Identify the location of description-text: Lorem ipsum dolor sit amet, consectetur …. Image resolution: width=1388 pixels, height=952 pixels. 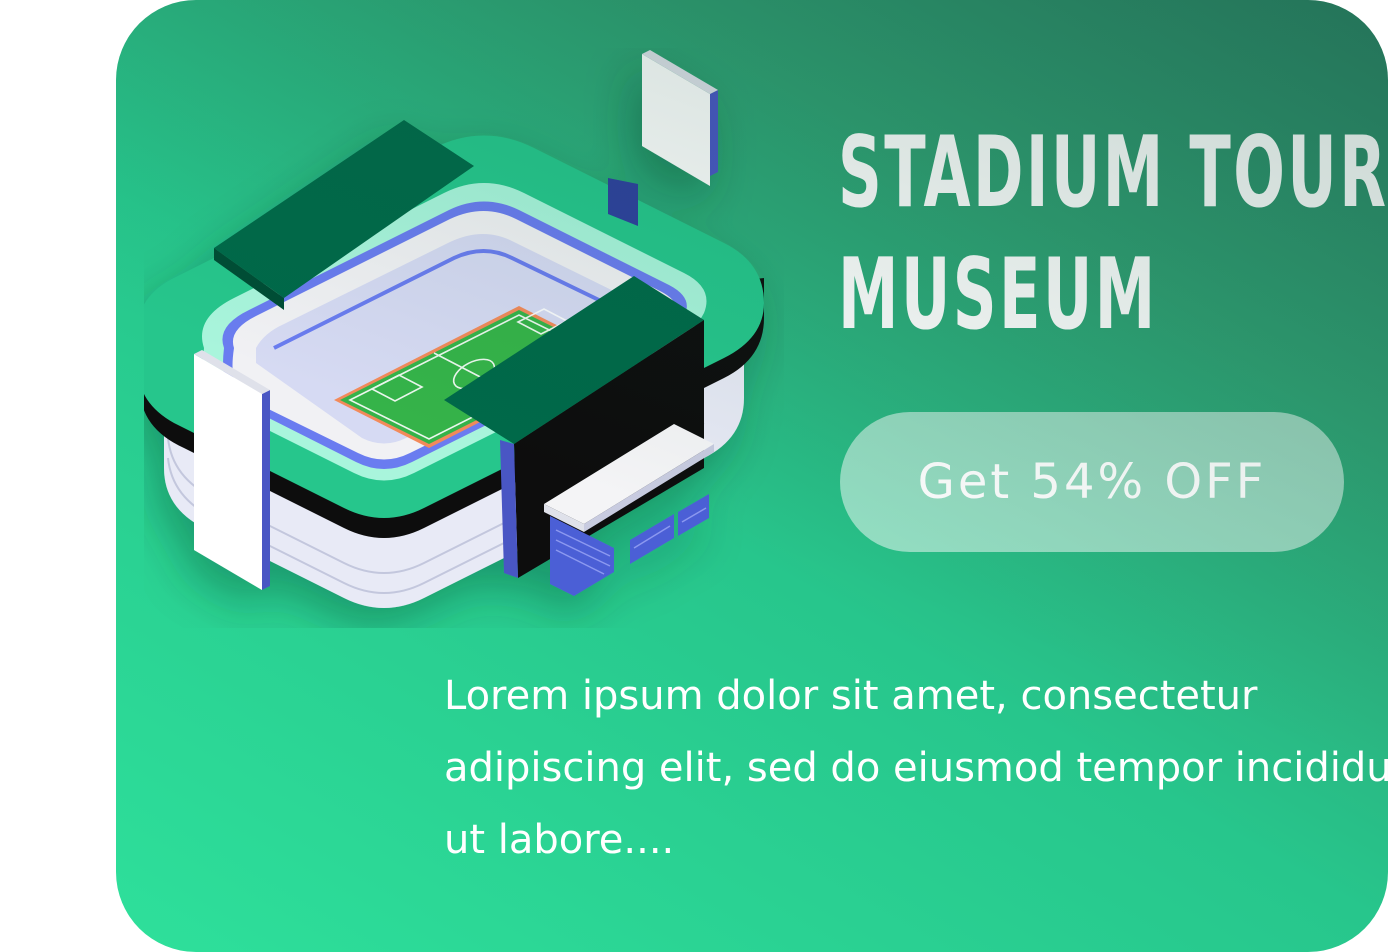
(916, 768).